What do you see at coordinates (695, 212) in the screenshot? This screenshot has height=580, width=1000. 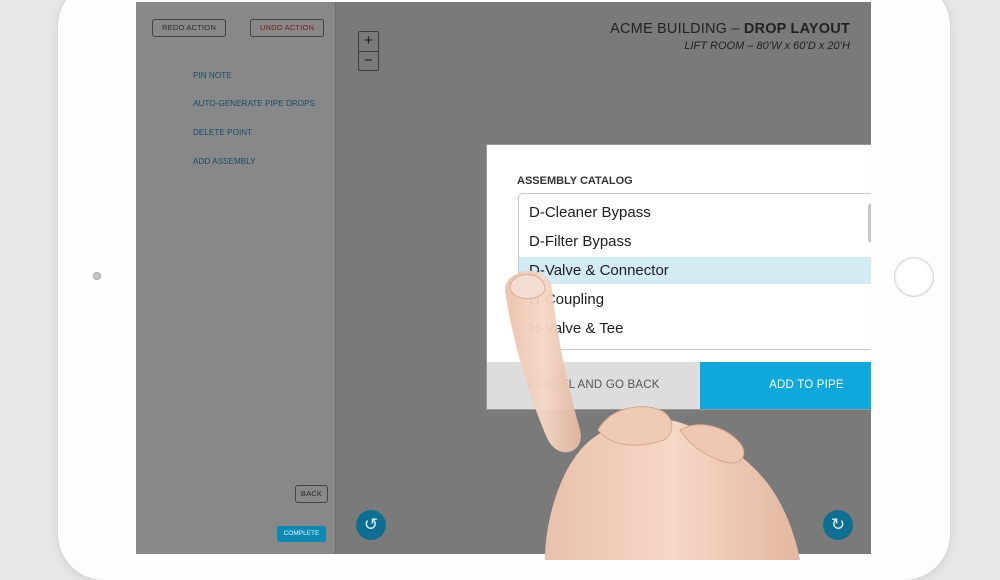 I see `list-item: D-Cleaner Bypass` at bounding box center [695, 212].